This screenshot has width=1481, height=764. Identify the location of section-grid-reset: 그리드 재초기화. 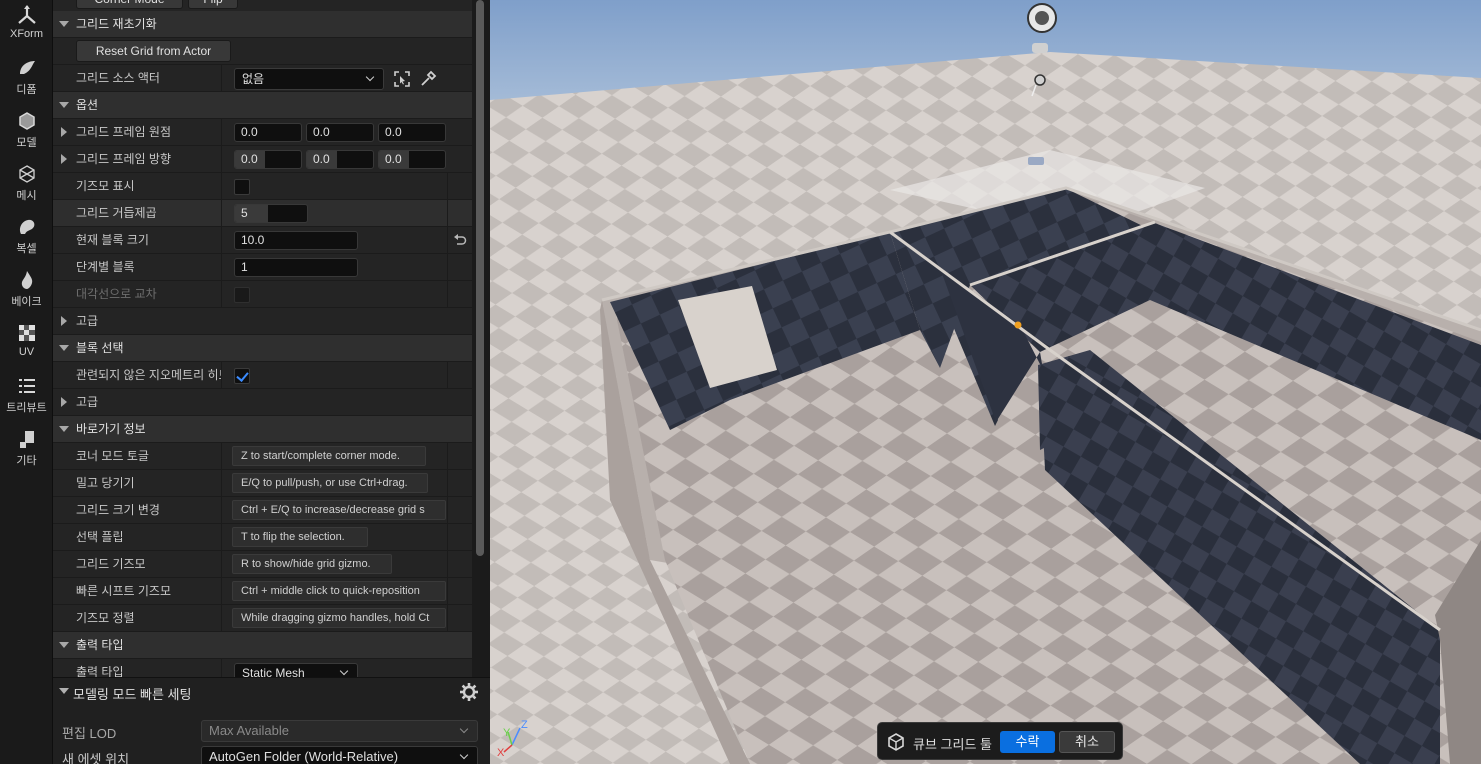
(262, 24).